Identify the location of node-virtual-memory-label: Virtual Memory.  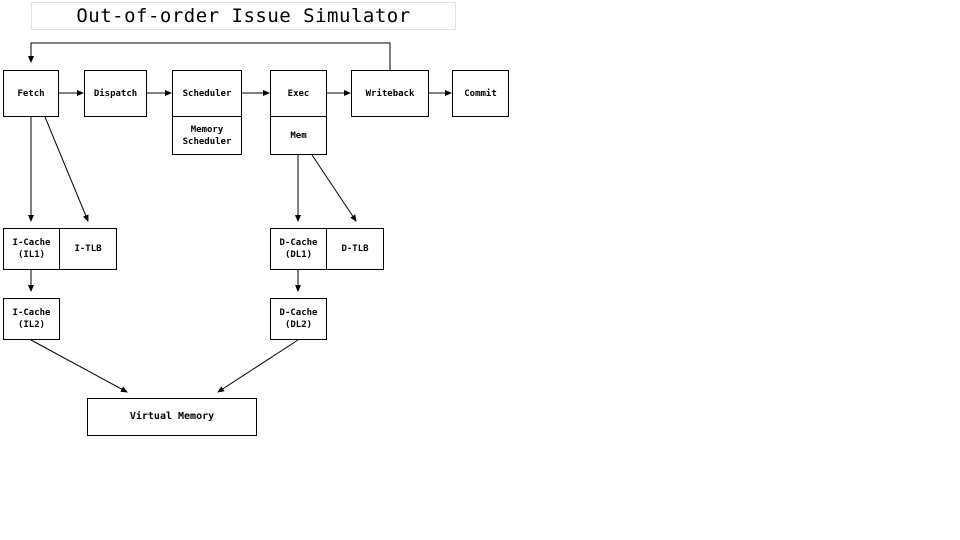
(172, 416).